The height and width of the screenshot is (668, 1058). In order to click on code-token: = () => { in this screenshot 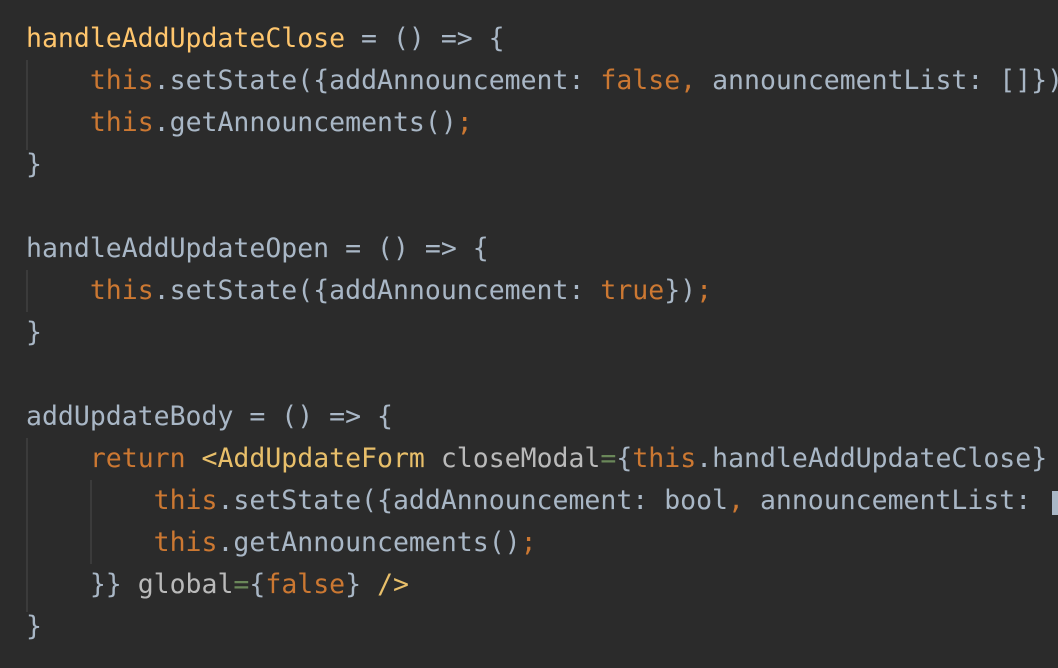, I will do `click(425, 38)`.